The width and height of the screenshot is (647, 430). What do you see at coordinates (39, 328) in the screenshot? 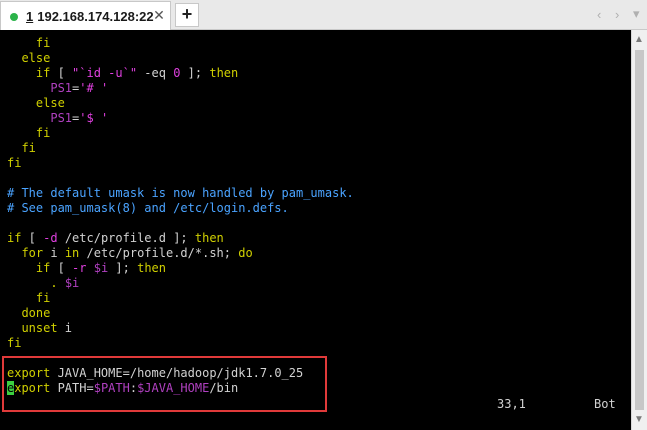
I see `code-token: unset` at bounding box center [39, 328].